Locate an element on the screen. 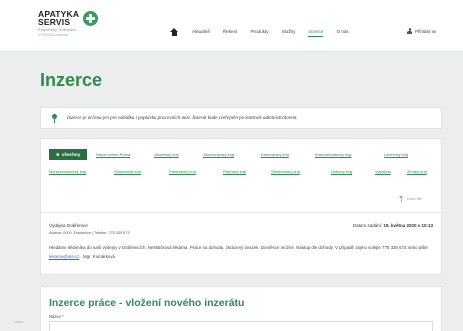 This screenshot has height=331, width=463. filter-region: Pardubický kraj is located at coordinates (182, 171).